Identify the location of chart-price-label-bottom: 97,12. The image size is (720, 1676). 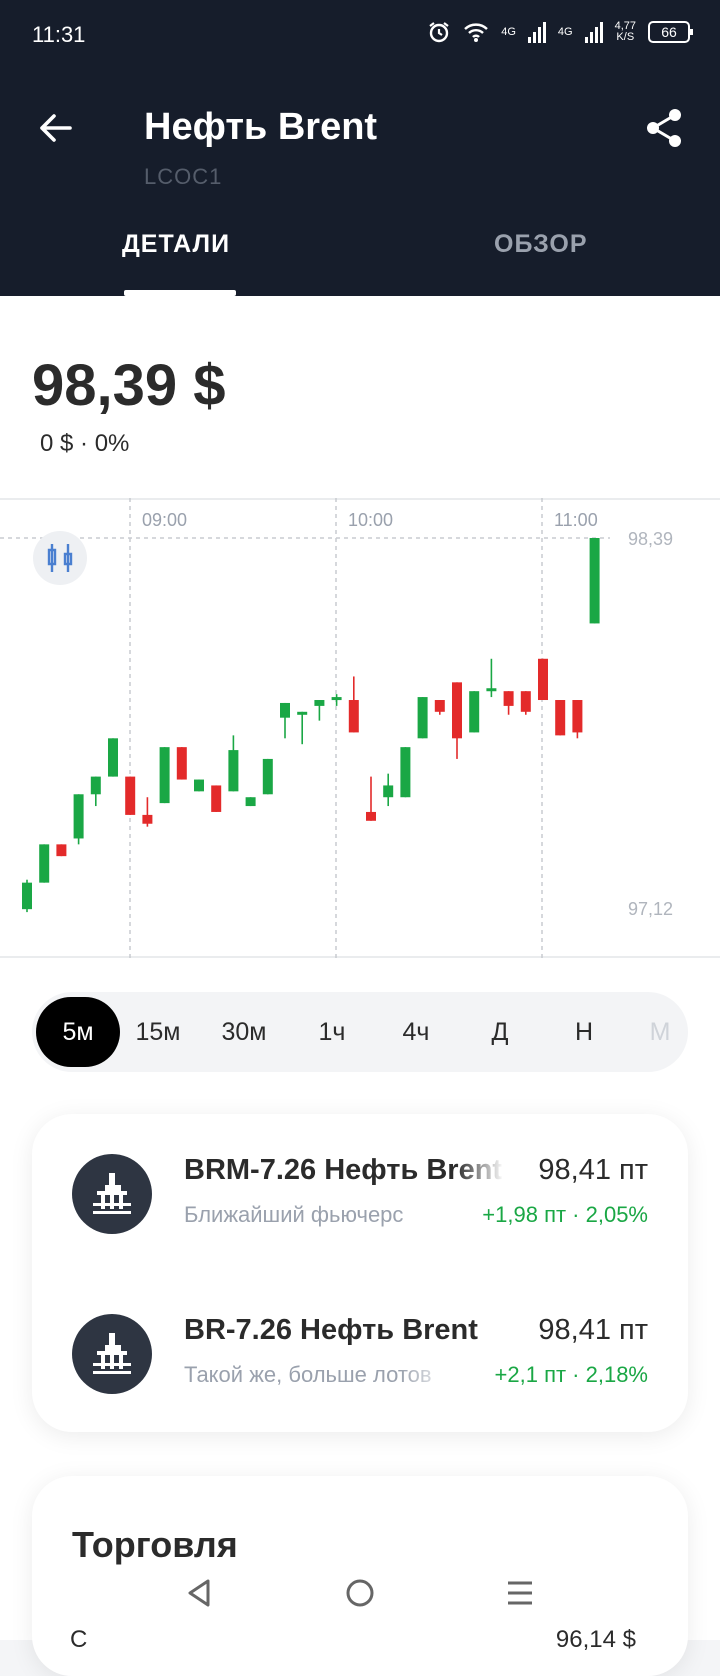
(650, 909).